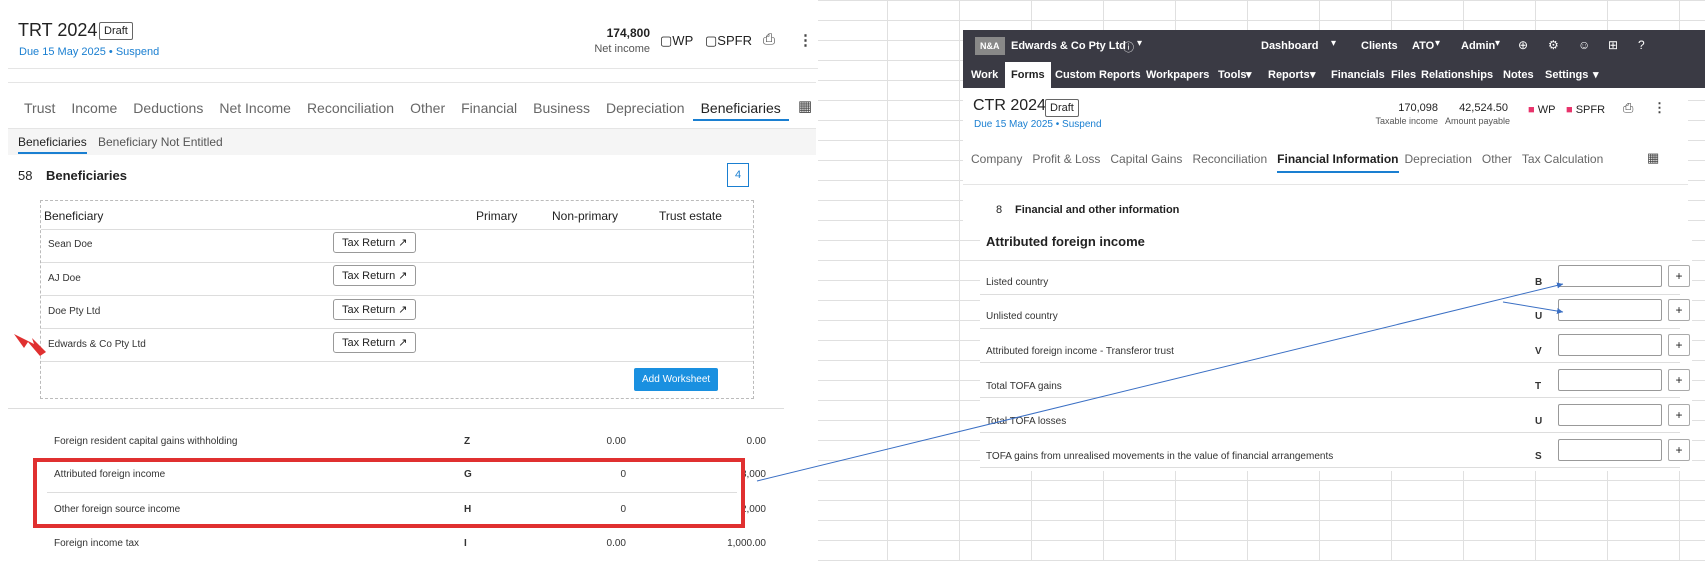  What do you see at coordinates (403, 276) in the screenshot?
I see `external-link-icon: ↗` at bounding box center [403, 276].